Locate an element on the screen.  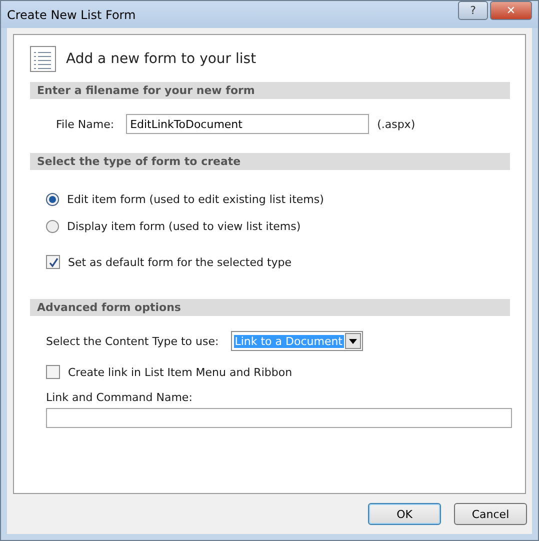
dialog-button: OK is located at coordinates (404, 514).